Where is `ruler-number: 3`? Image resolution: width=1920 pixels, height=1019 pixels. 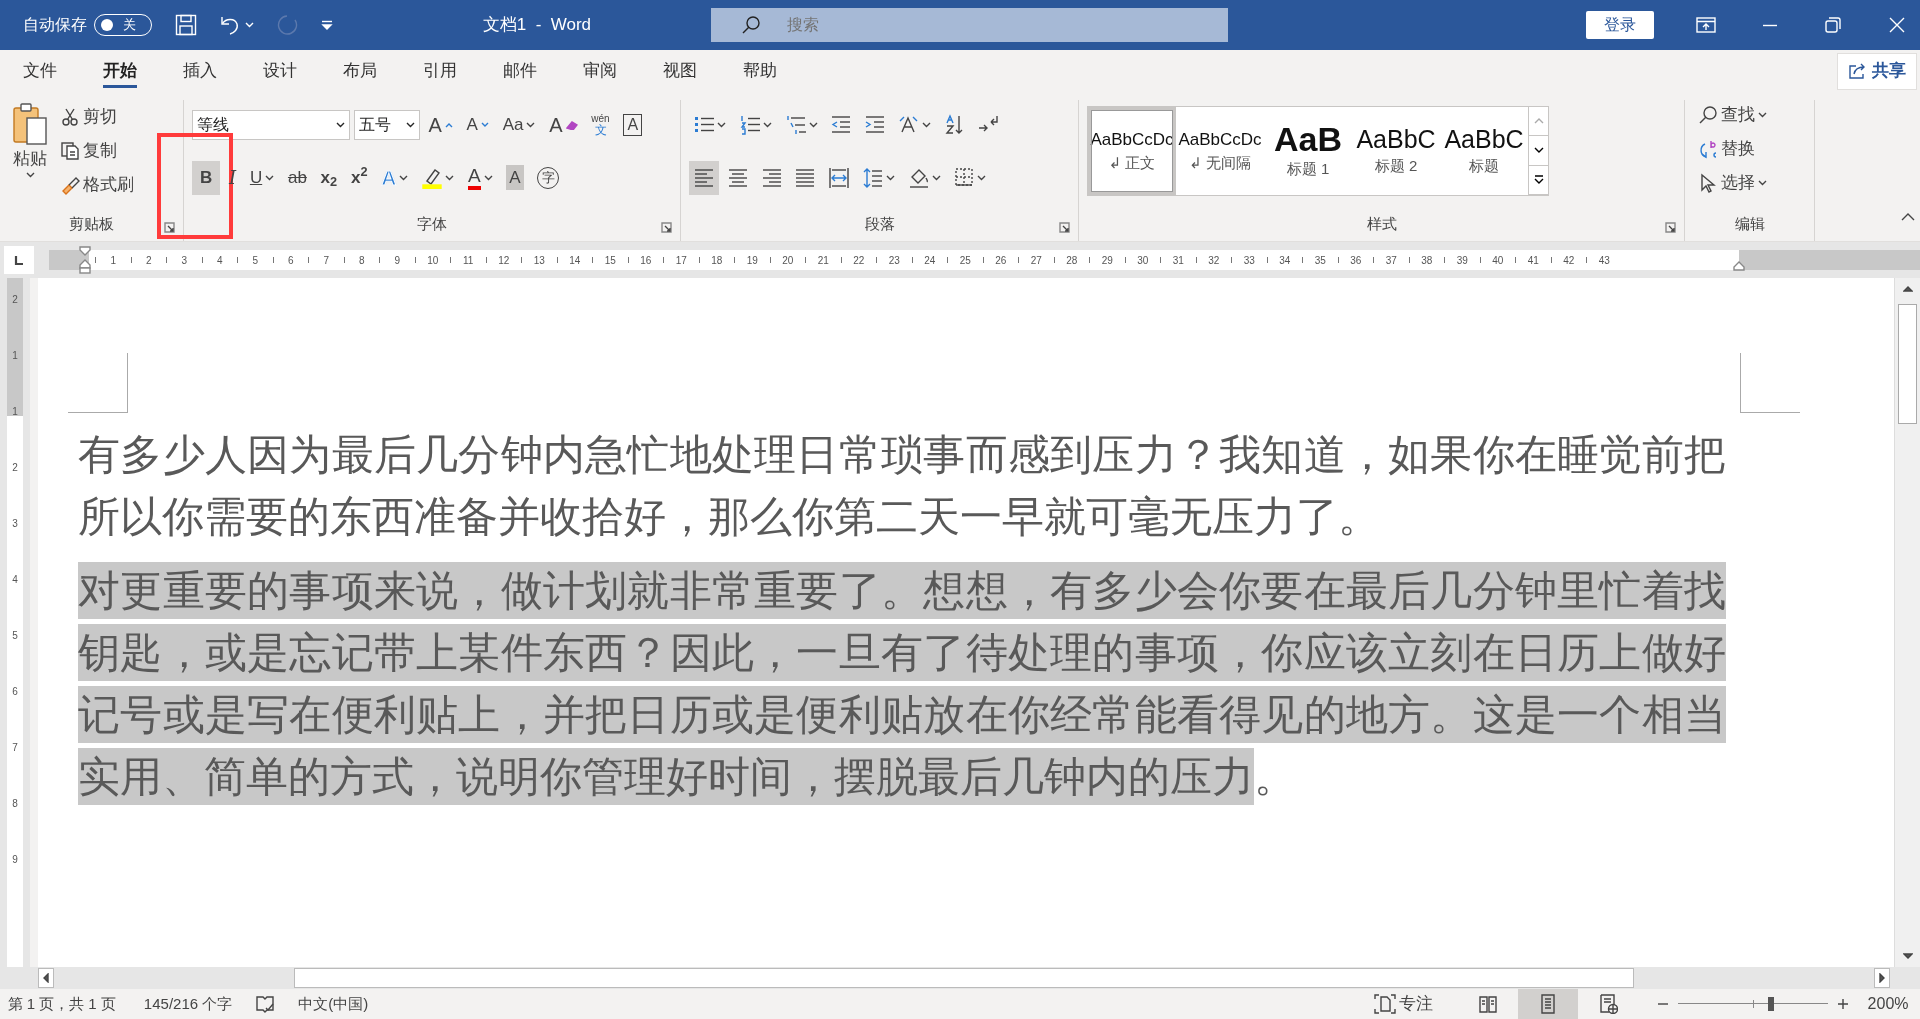 ruler-number: 3 is located at coordinates (184, 260).